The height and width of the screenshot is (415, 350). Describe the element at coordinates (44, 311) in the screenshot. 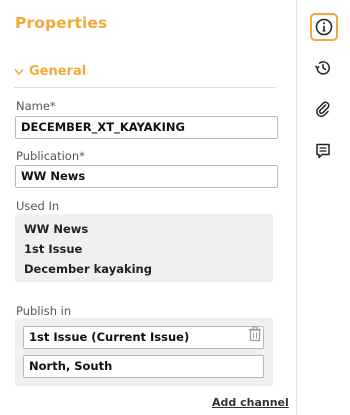

I see `publish-in-label: Publish in` at that location.